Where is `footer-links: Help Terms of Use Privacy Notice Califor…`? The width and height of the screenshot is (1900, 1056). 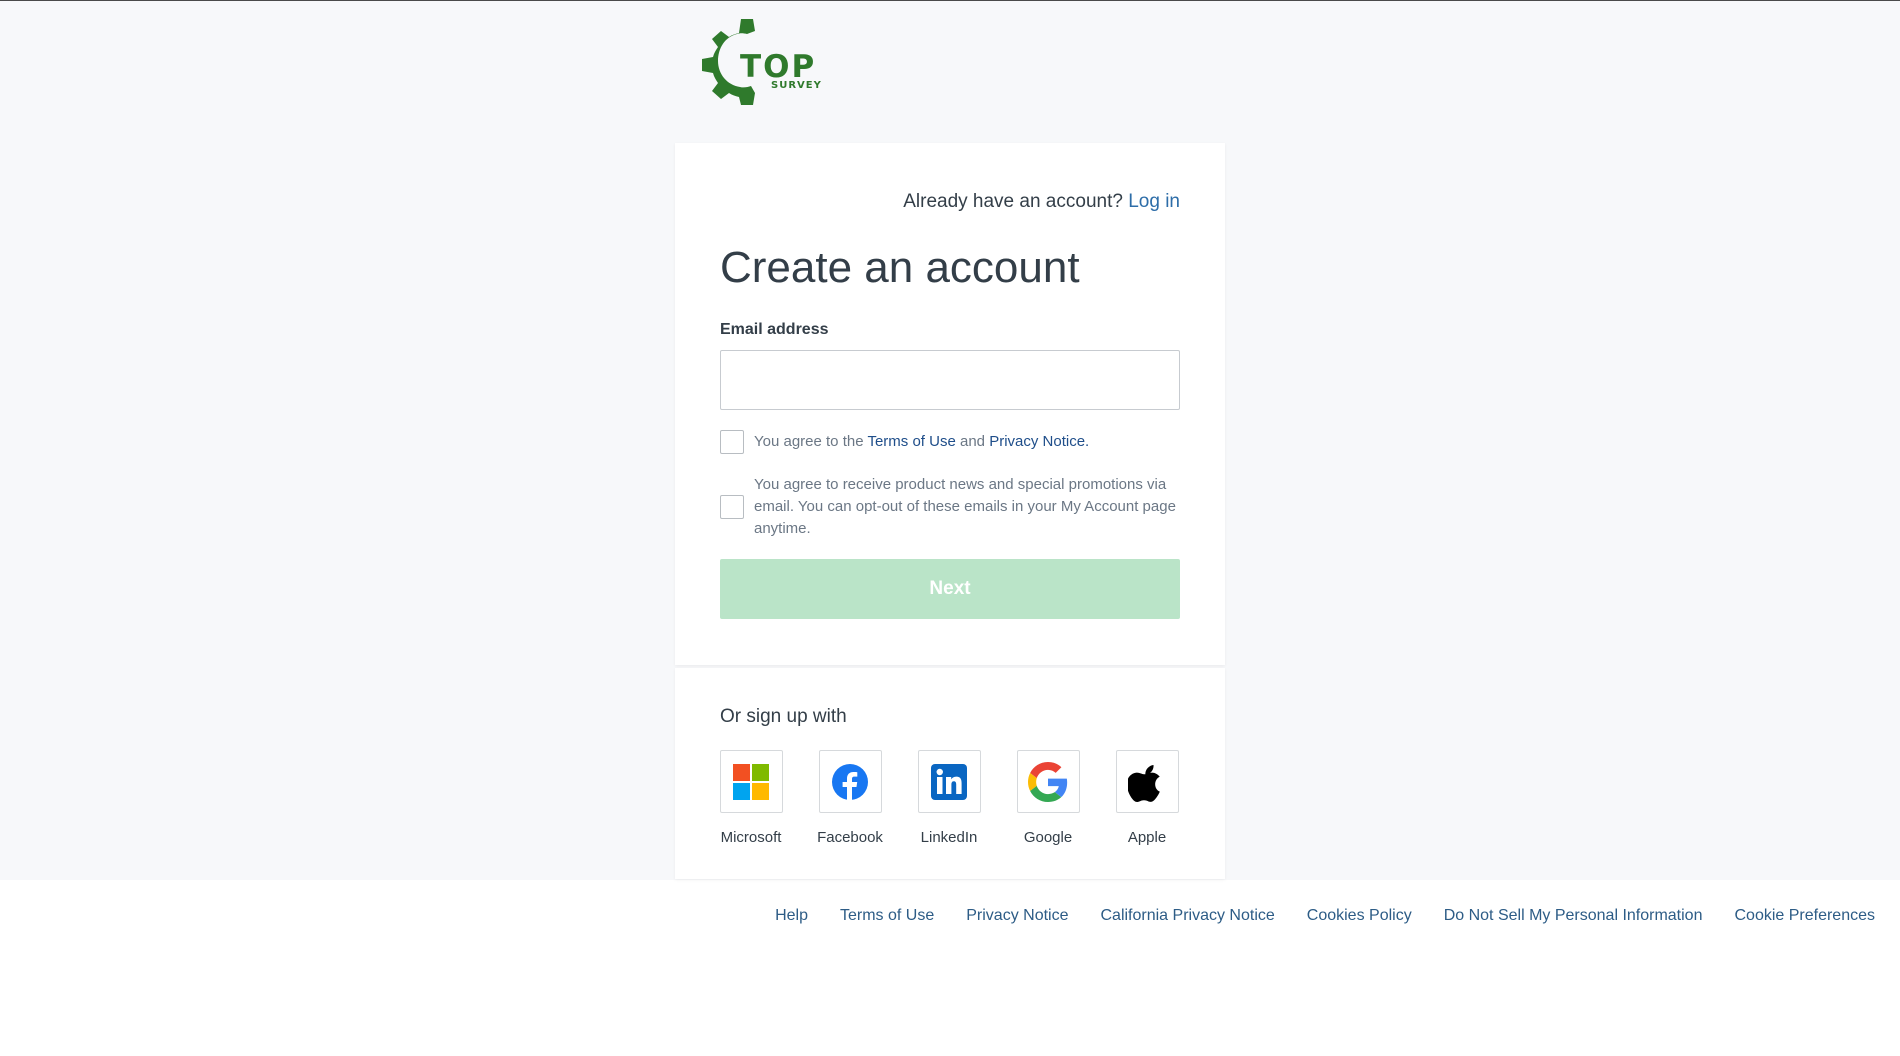
footer-links: Help Terms of Use Privacy Notice Califor… is located at coordinates (1325, 916).